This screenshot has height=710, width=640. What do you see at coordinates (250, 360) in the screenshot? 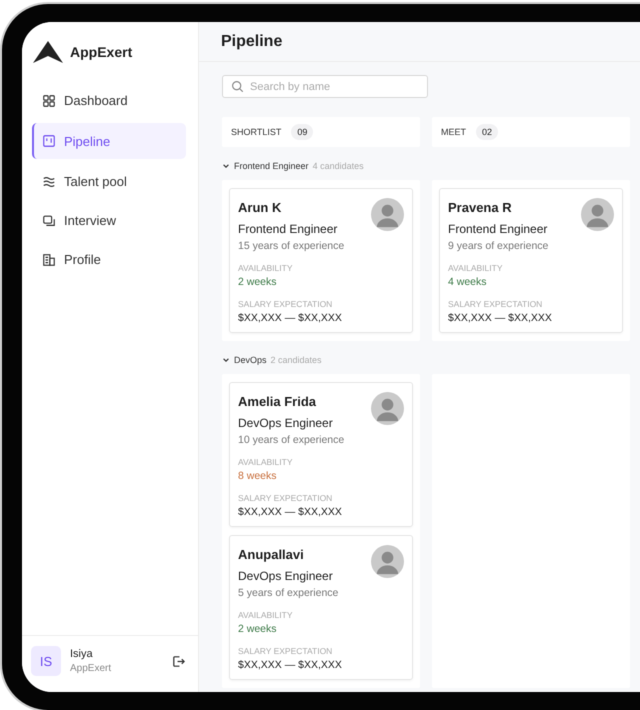
I see `group-title: DevOps` at bounding box center [250, 360].